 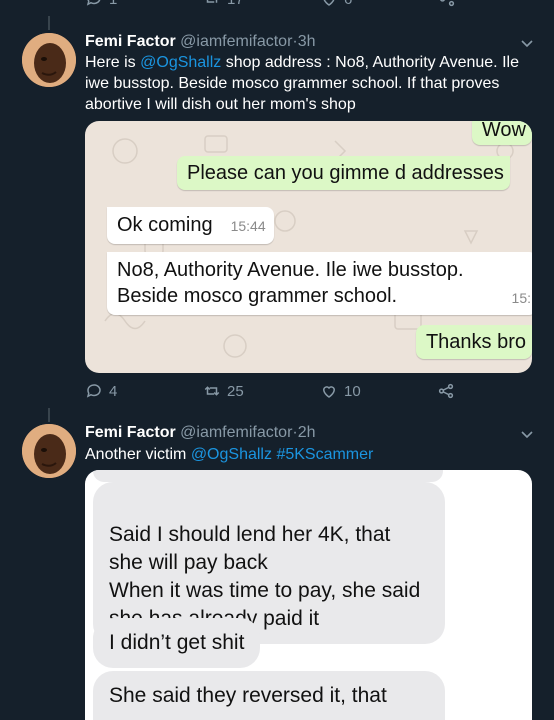 What do you see at coordinates (113, 391) in the screenshot?
I see `reply-count: 4` at bounding box center [113, 391].